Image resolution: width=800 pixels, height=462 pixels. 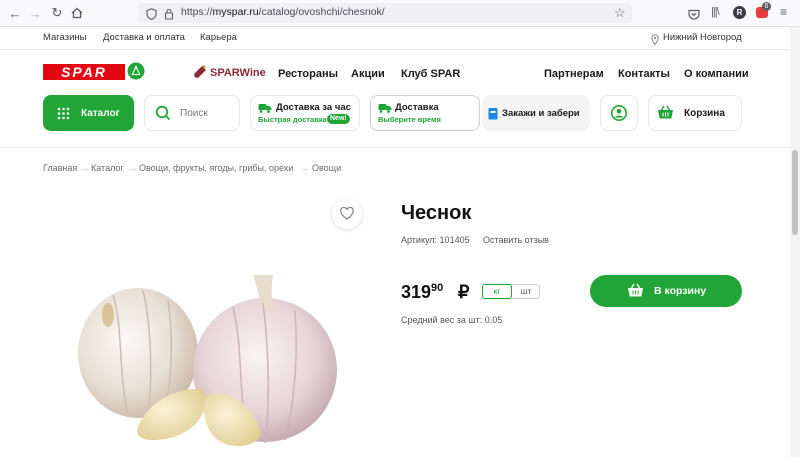 What do you see at coordinates (347, 215) in the screenshot?
I see `heart-icon` at bounding box center [347, 215].